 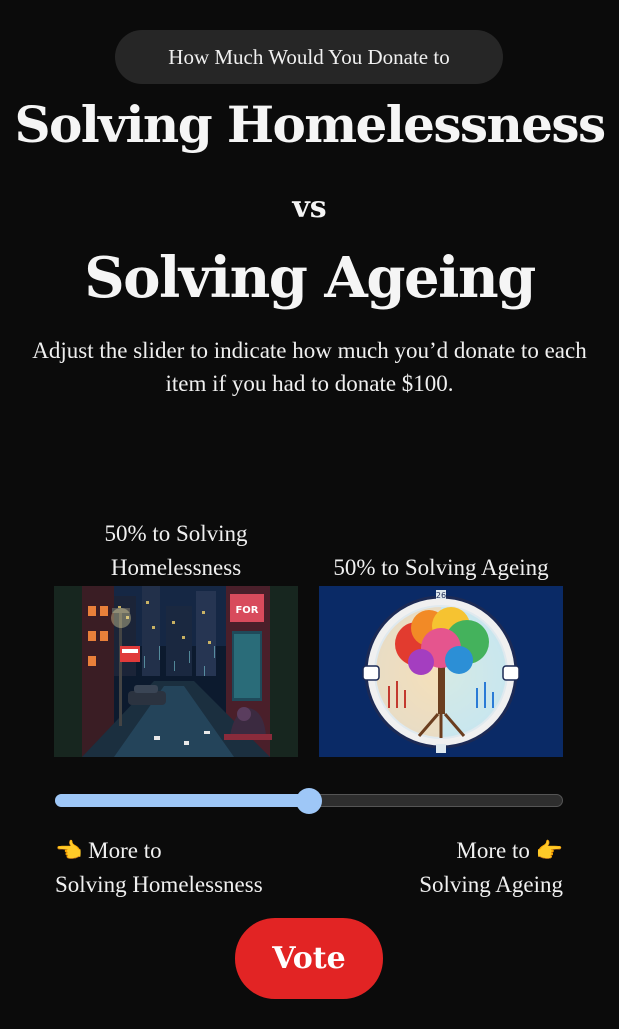 I want to click on more-to-ageing-label: More to 👉 Solving Ageing, so click(x=491, y=868).